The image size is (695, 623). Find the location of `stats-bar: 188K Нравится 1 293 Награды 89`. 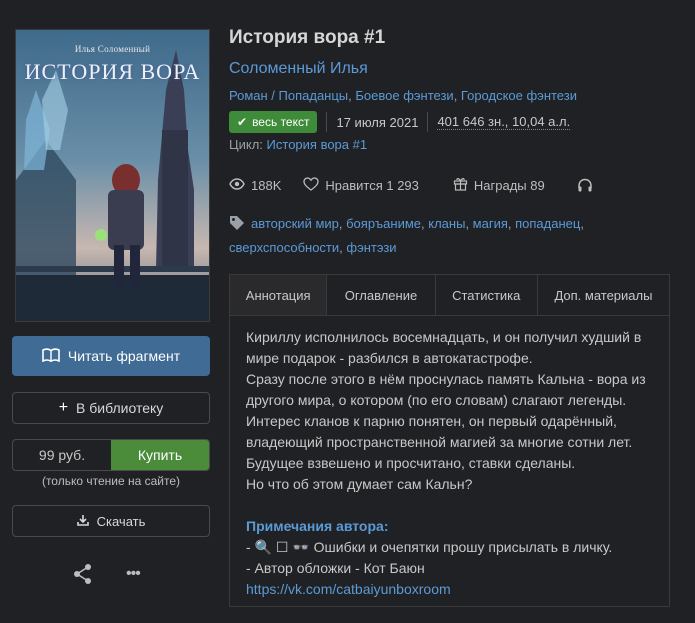

stats-bar: 188K Нравится 1 293 Награды 89 is located at coordinates (411, 185).